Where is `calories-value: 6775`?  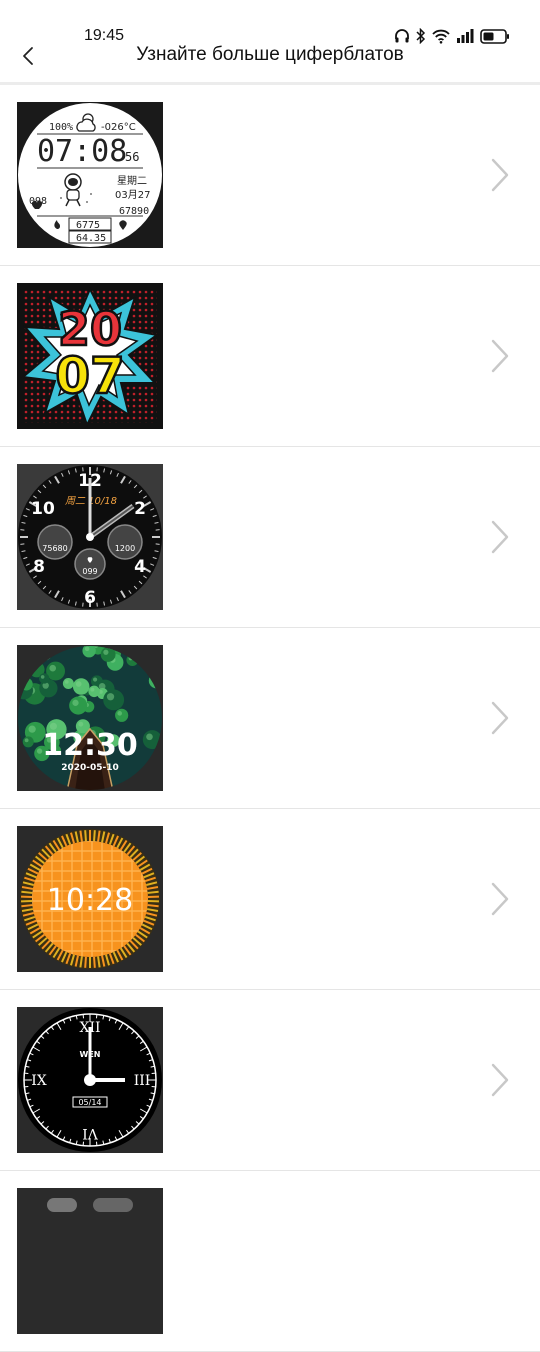 calories-value: 6775 is located at coordinates (88, 225).